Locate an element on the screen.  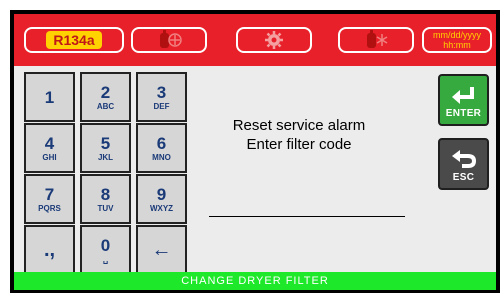
escape-button: ESC is located at coordinates (463, 164).